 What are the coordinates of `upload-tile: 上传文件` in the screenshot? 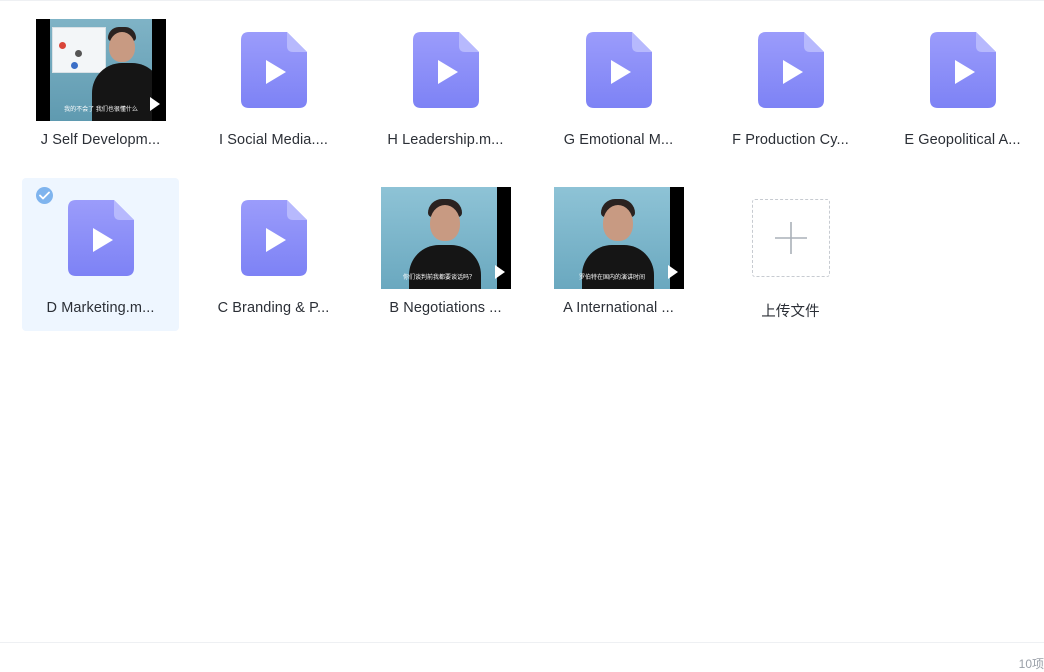 It's located at (790, 254).